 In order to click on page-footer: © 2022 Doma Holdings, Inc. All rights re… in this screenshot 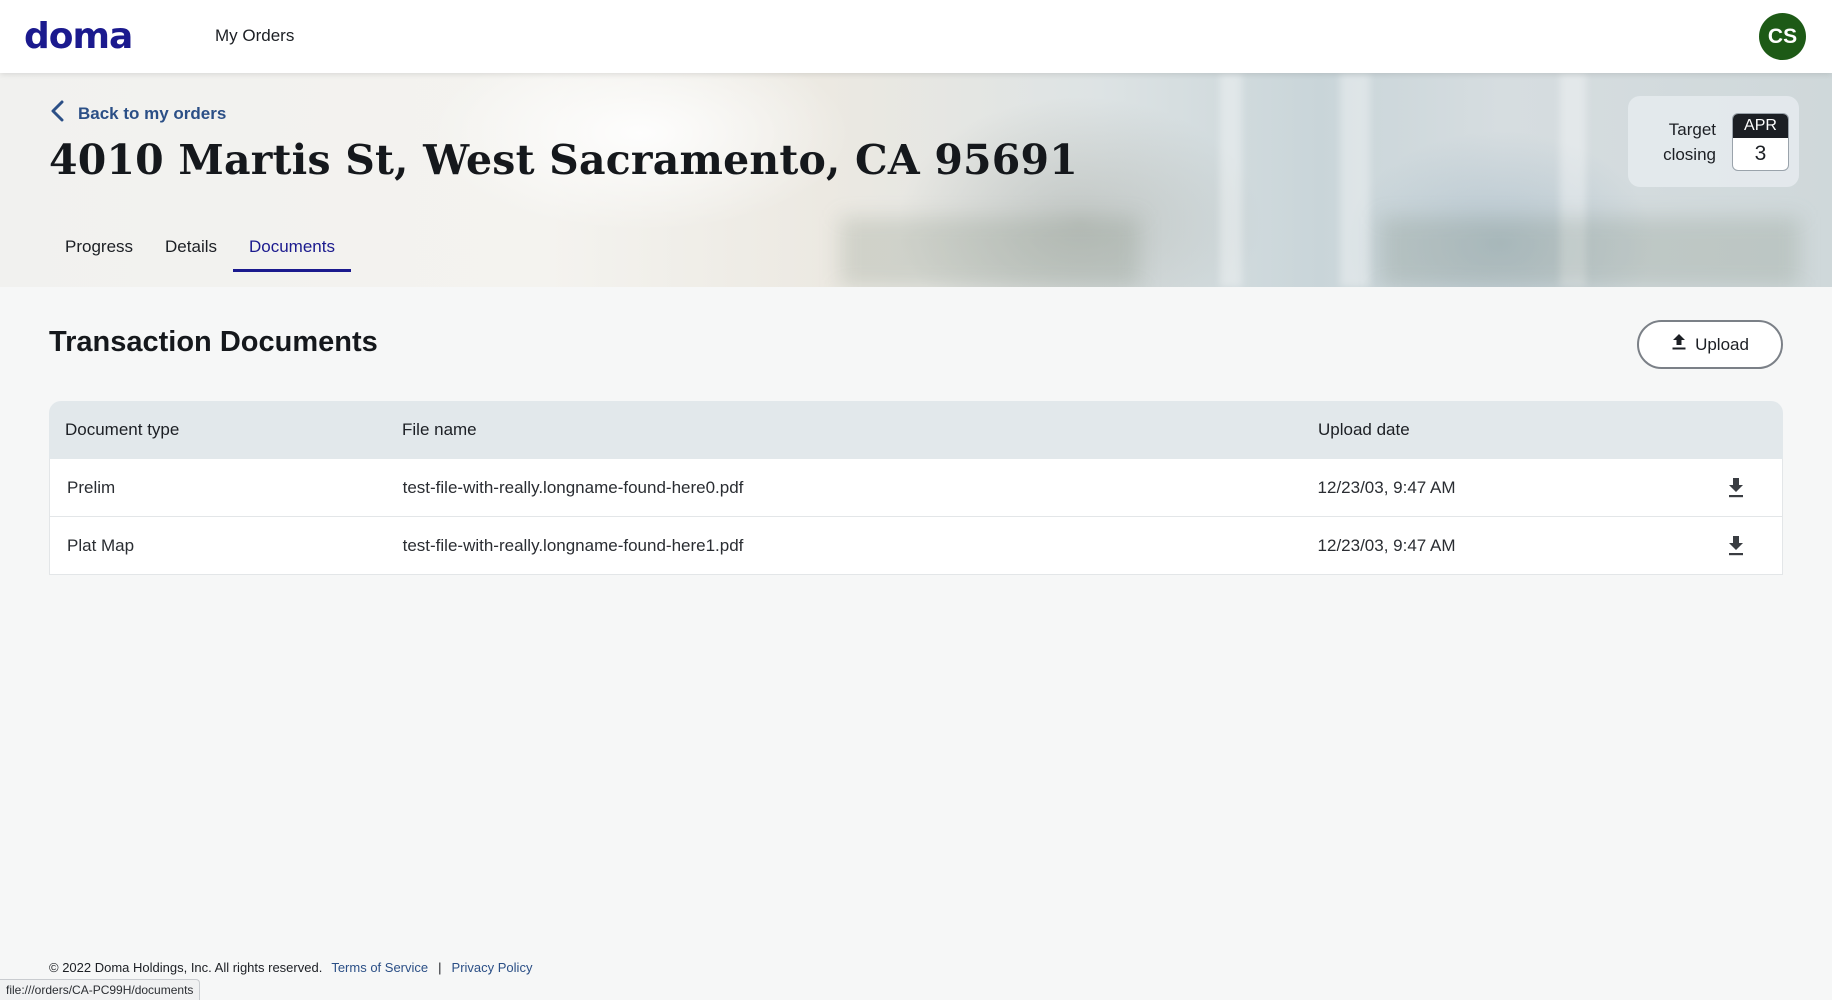, I will do `click(290, 967)`.